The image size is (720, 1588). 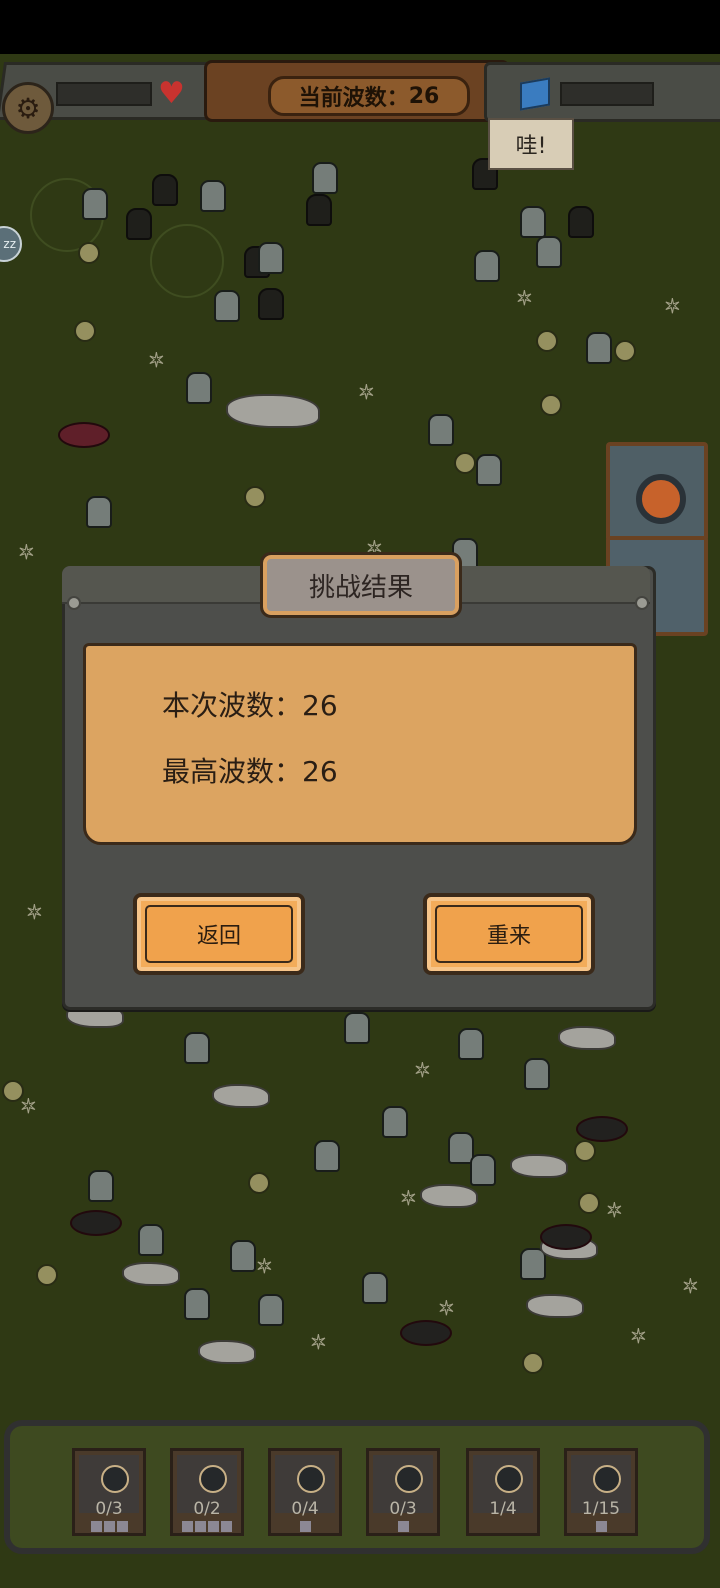 I want to click on unit-6-icon, so click(x=607, y=1479).